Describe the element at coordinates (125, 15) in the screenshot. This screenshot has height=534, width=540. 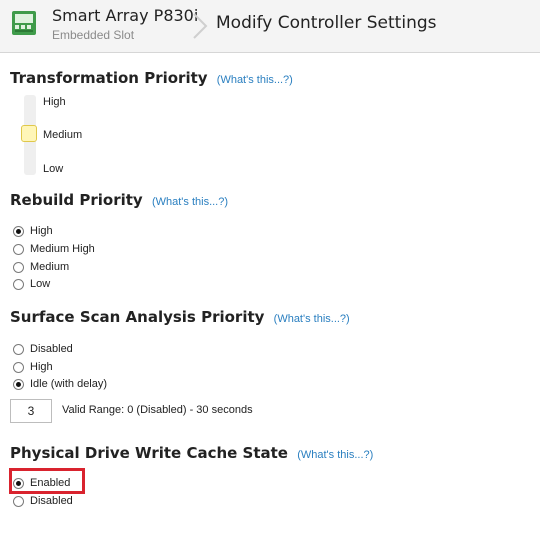
I see `device-name: Smart Array P830i` at that location.